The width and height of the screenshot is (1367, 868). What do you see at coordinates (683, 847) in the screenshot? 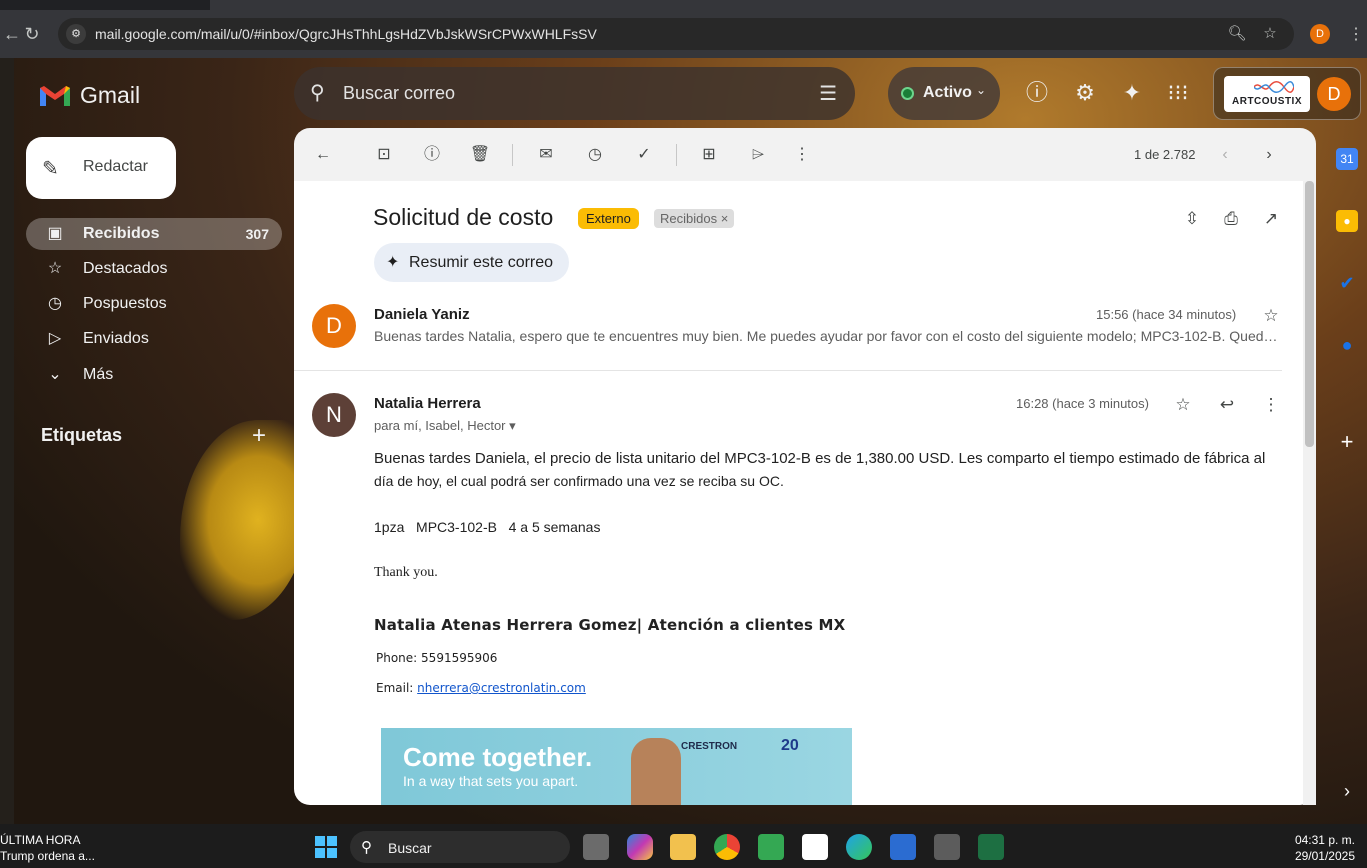
I see `file-explorer-icon` at bounding box center [683, 847].